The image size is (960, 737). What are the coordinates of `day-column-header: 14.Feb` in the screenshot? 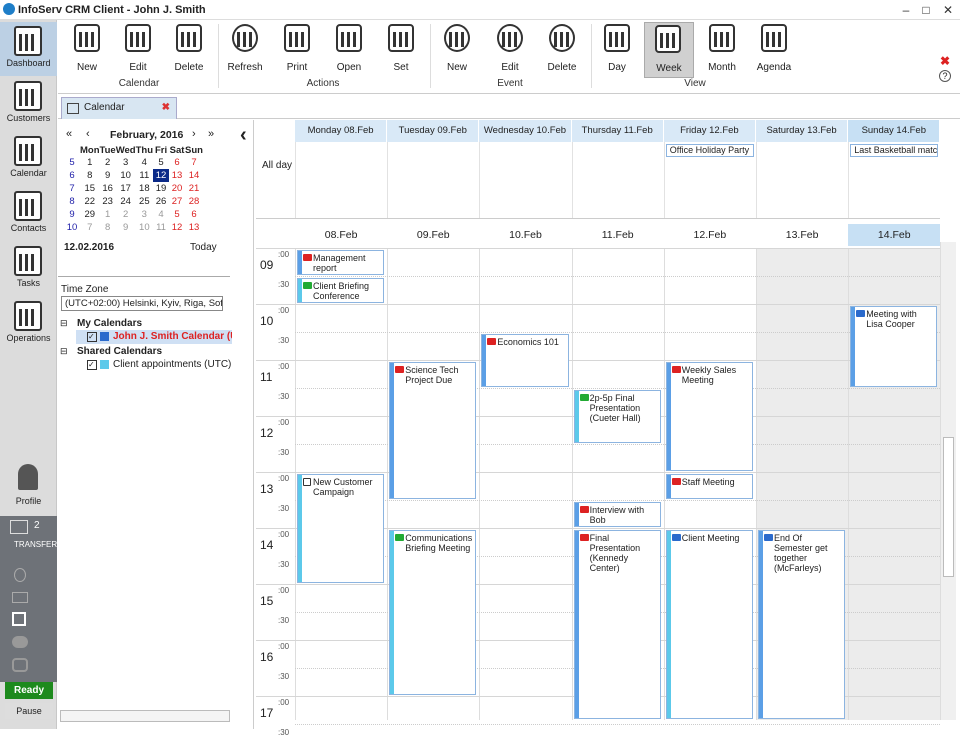 It's located at (894, 235).